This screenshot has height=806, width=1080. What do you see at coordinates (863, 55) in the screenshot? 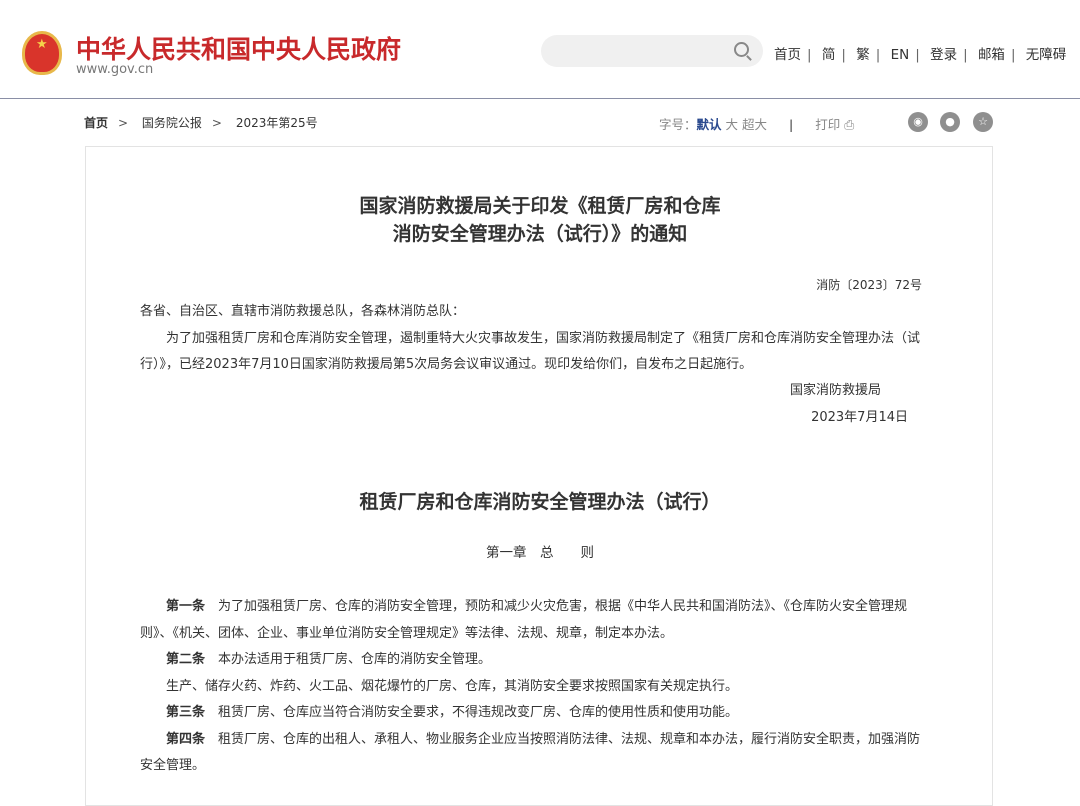
I see `nav-traditional: 繁` at bounding box center [863, 55].